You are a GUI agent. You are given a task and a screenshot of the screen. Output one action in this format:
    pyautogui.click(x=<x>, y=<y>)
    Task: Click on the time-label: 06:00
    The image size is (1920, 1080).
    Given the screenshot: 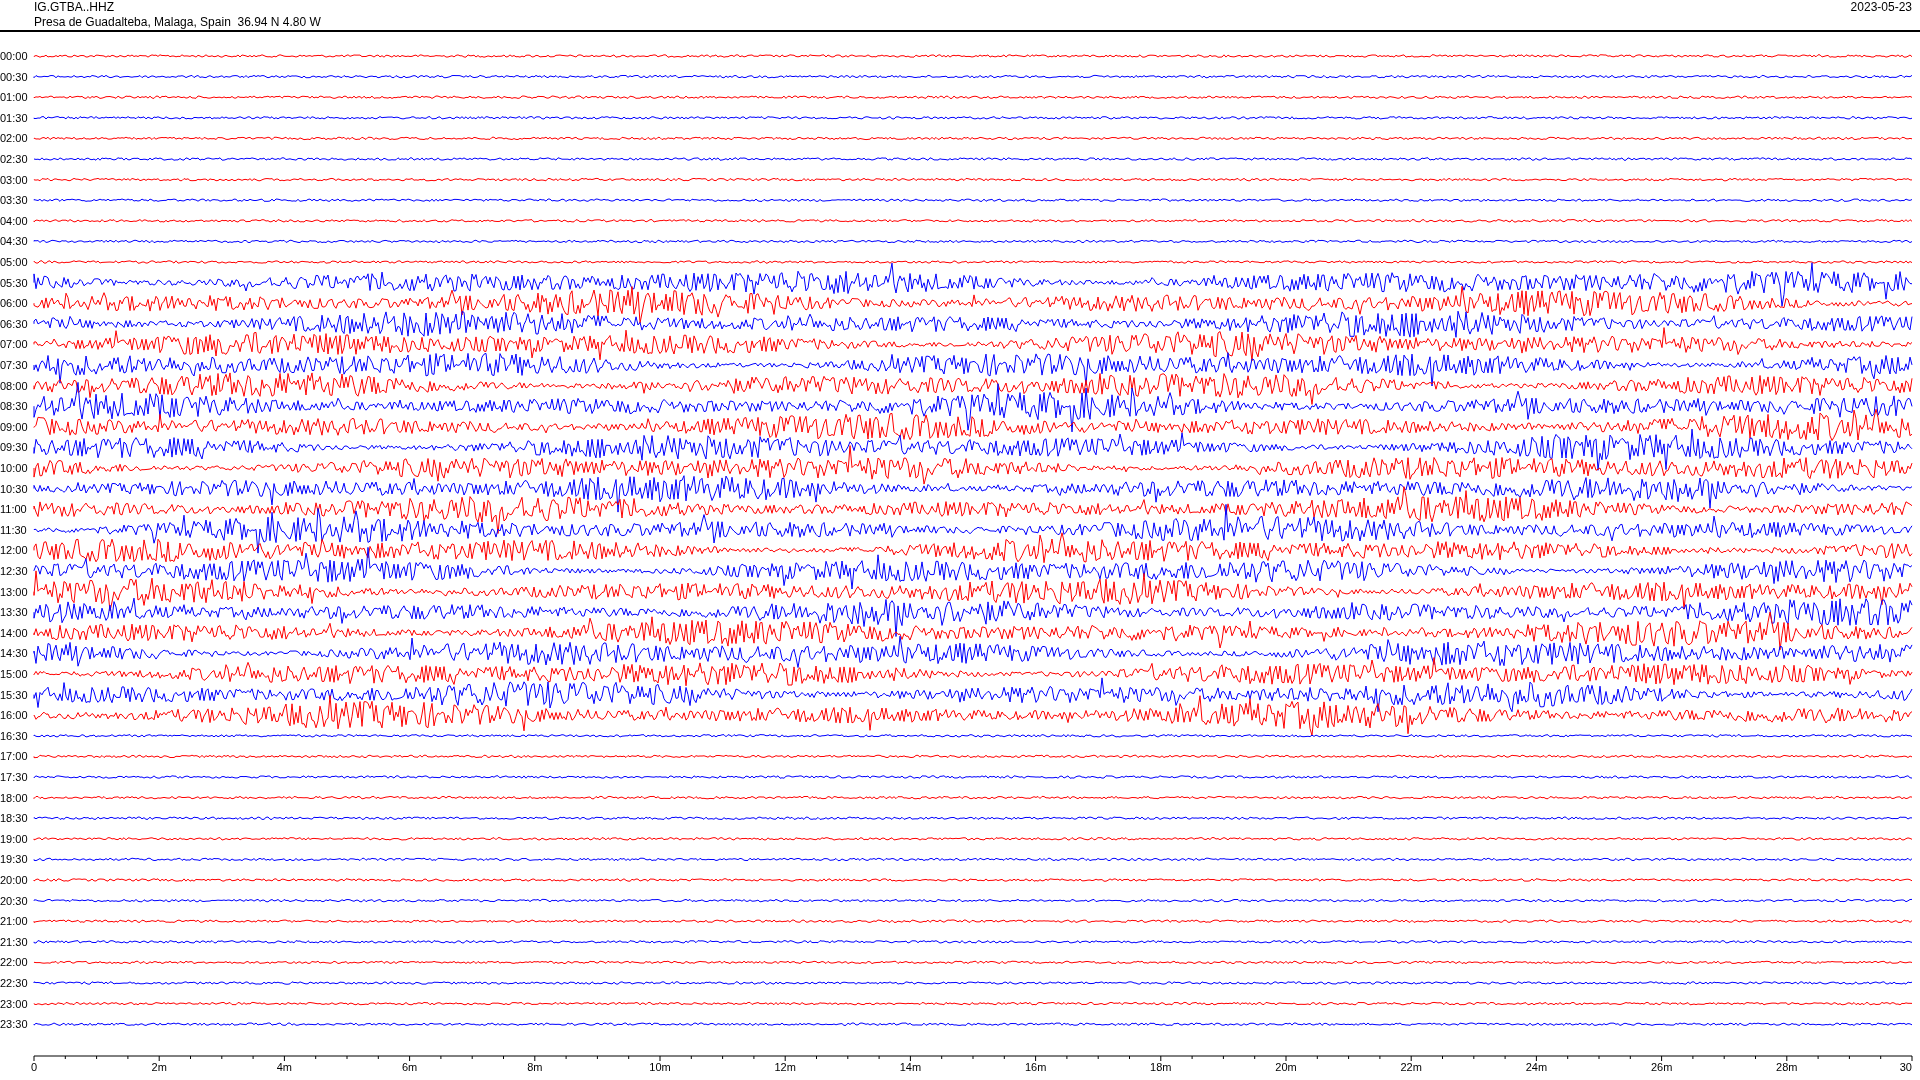 What is the action you would take?
    pyautogui.click(x=14, y=303)
    